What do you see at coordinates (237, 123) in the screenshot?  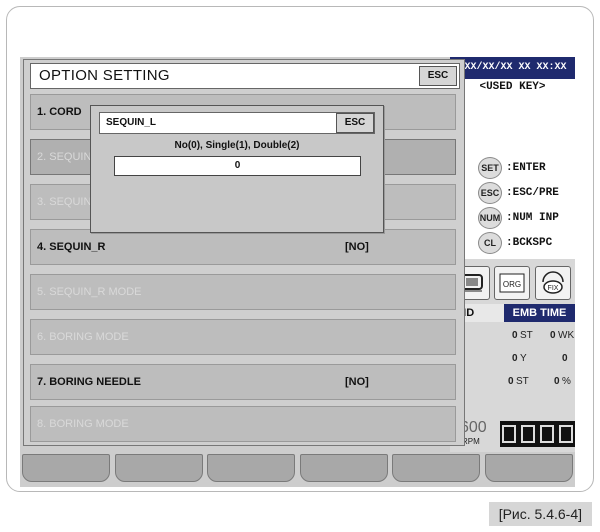 I see `sub-title-bar: SEQUIN_L ESC` at bounding box center [237, 123].